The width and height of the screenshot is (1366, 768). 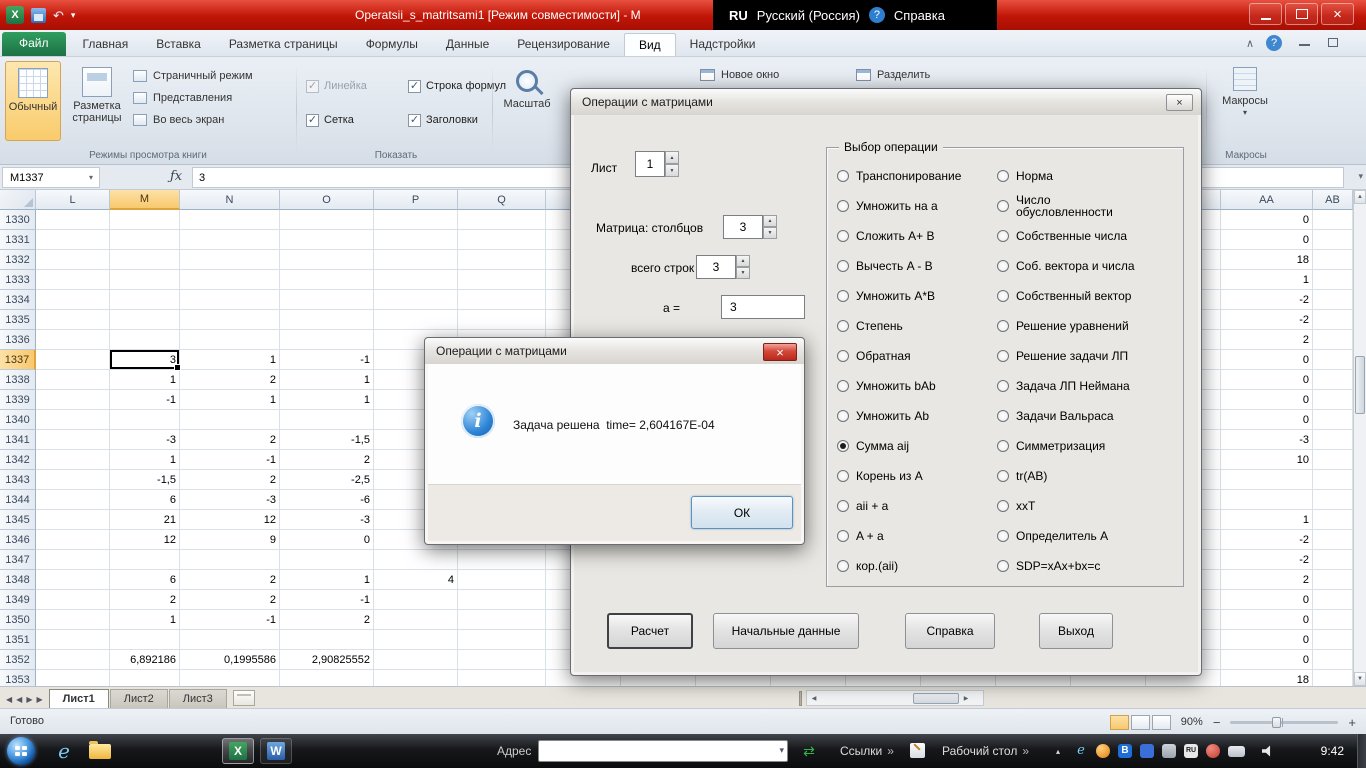 What do you see at coordinates (1103, 751) in the screenshot?
I see `update-icon` at bounding box center [1103, 751].